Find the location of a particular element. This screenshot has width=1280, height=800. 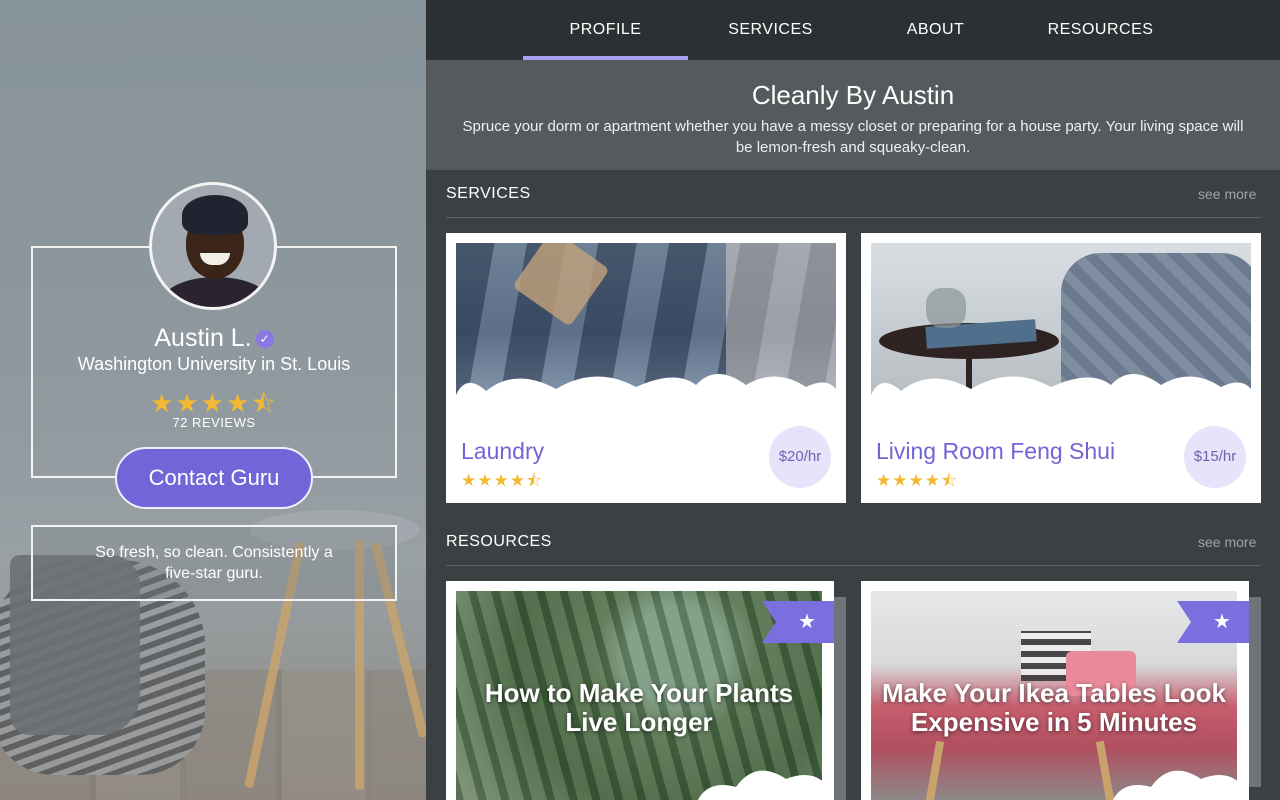

service-price-badge: $15/hr is located at coordinates (1215, 457).